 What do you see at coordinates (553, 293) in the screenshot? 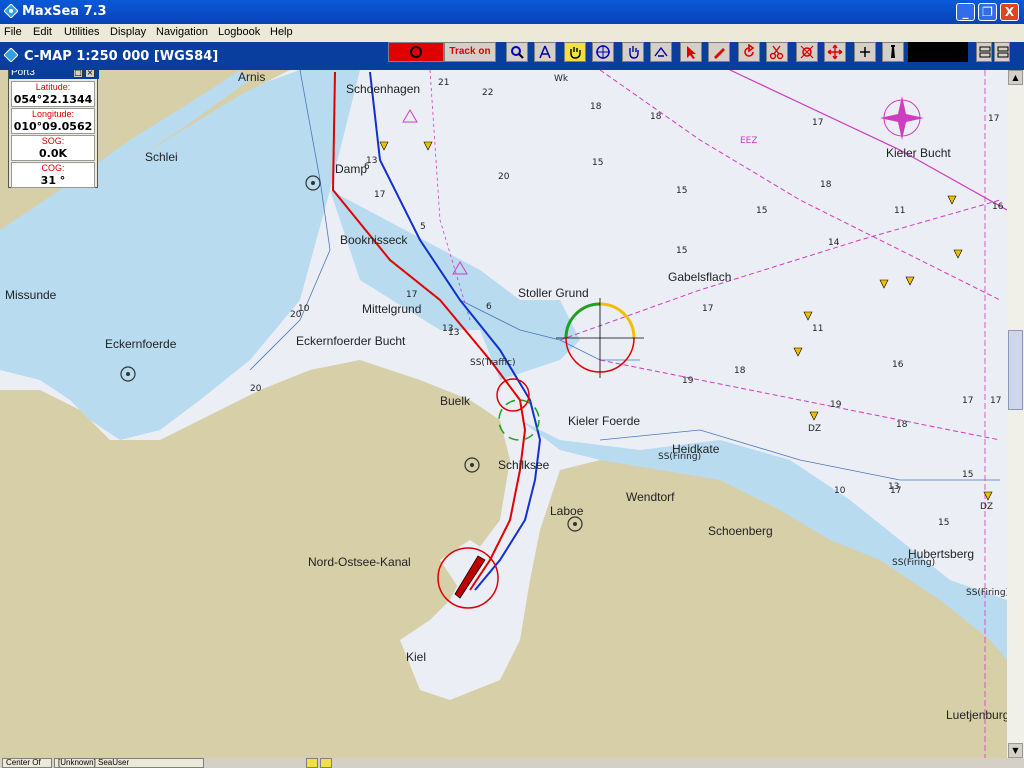
I see `place-label: Stoller Grund` at bounding box center [553, 293].